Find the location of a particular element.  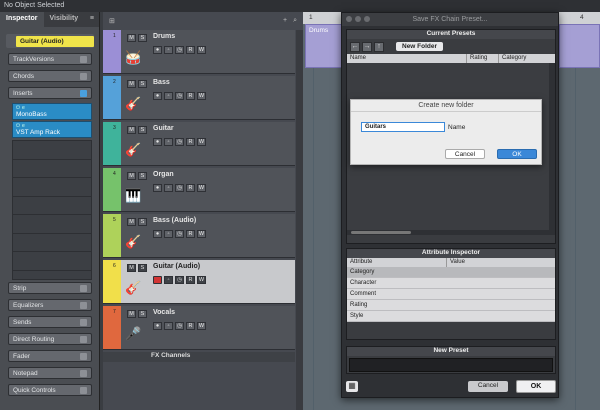

col-category: Category is located at coordinates (527, 58).